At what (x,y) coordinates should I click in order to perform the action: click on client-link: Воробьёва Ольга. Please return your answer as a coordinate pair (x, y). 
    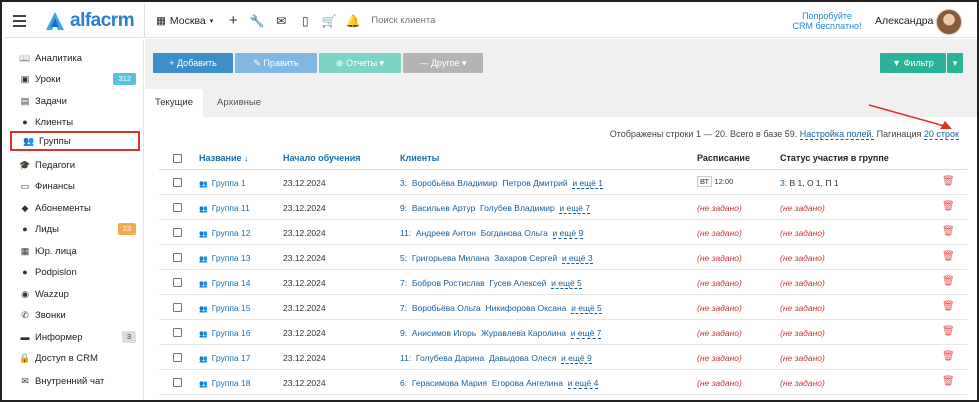
    Looking at the image, I should click on (446, 308).